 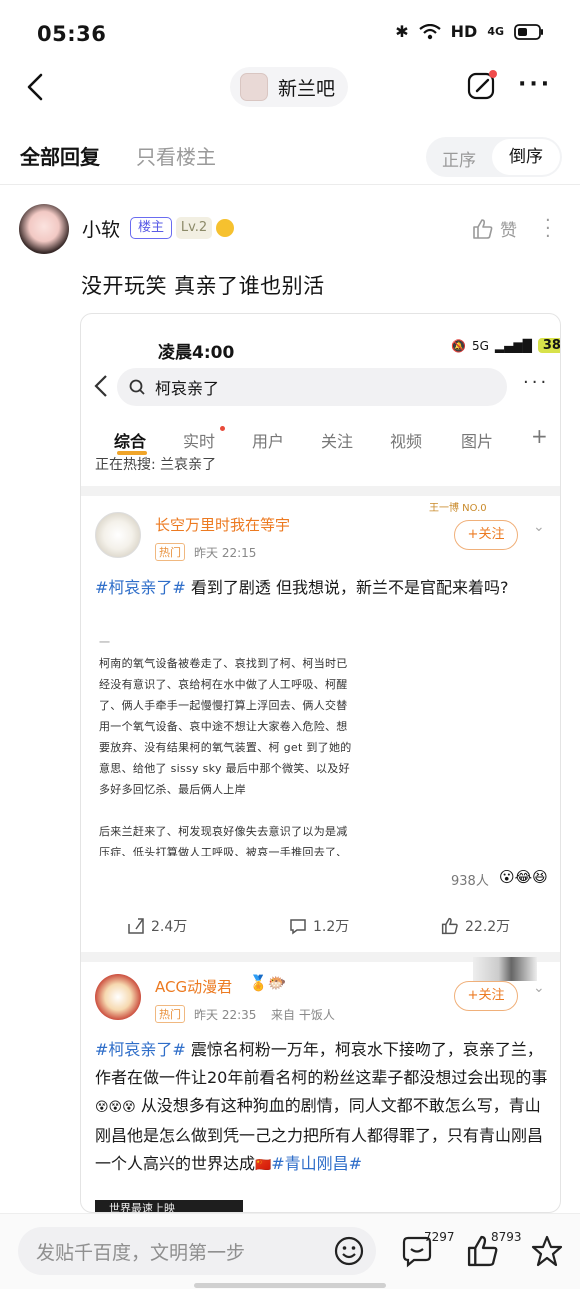 What do you see at coordinates (482, 86) in the screenshot?
I see `edit-post-icon` at bounding box center [482, 86].